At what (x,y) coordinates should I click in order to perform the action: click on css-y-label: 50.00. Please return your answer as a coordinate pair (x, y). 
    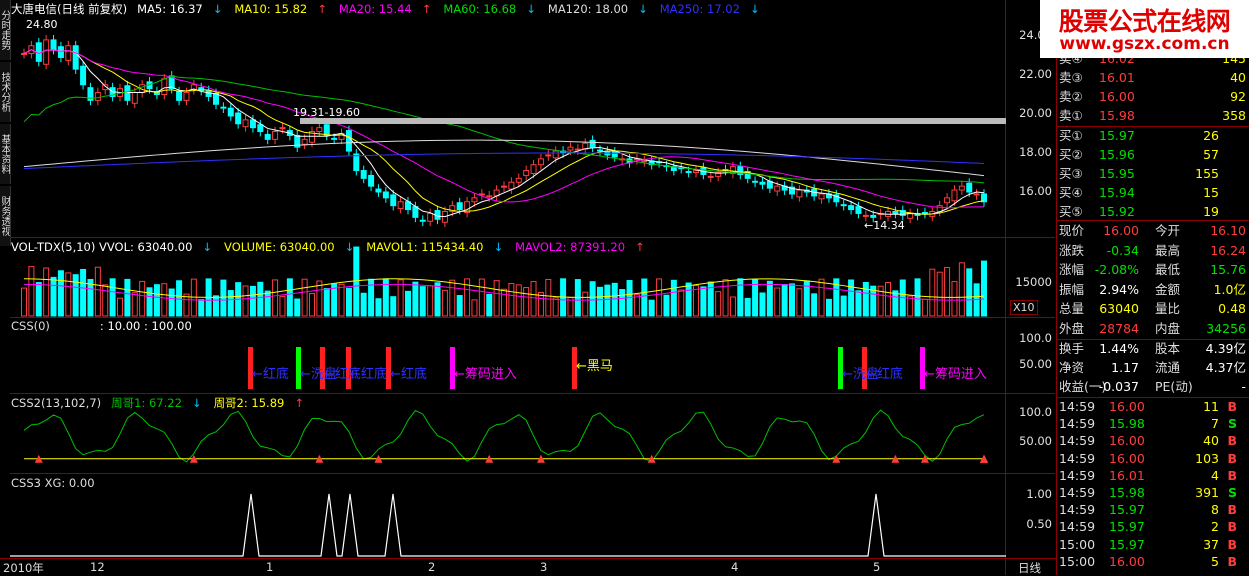
    Looking at the image, I should click on (1035, 364).